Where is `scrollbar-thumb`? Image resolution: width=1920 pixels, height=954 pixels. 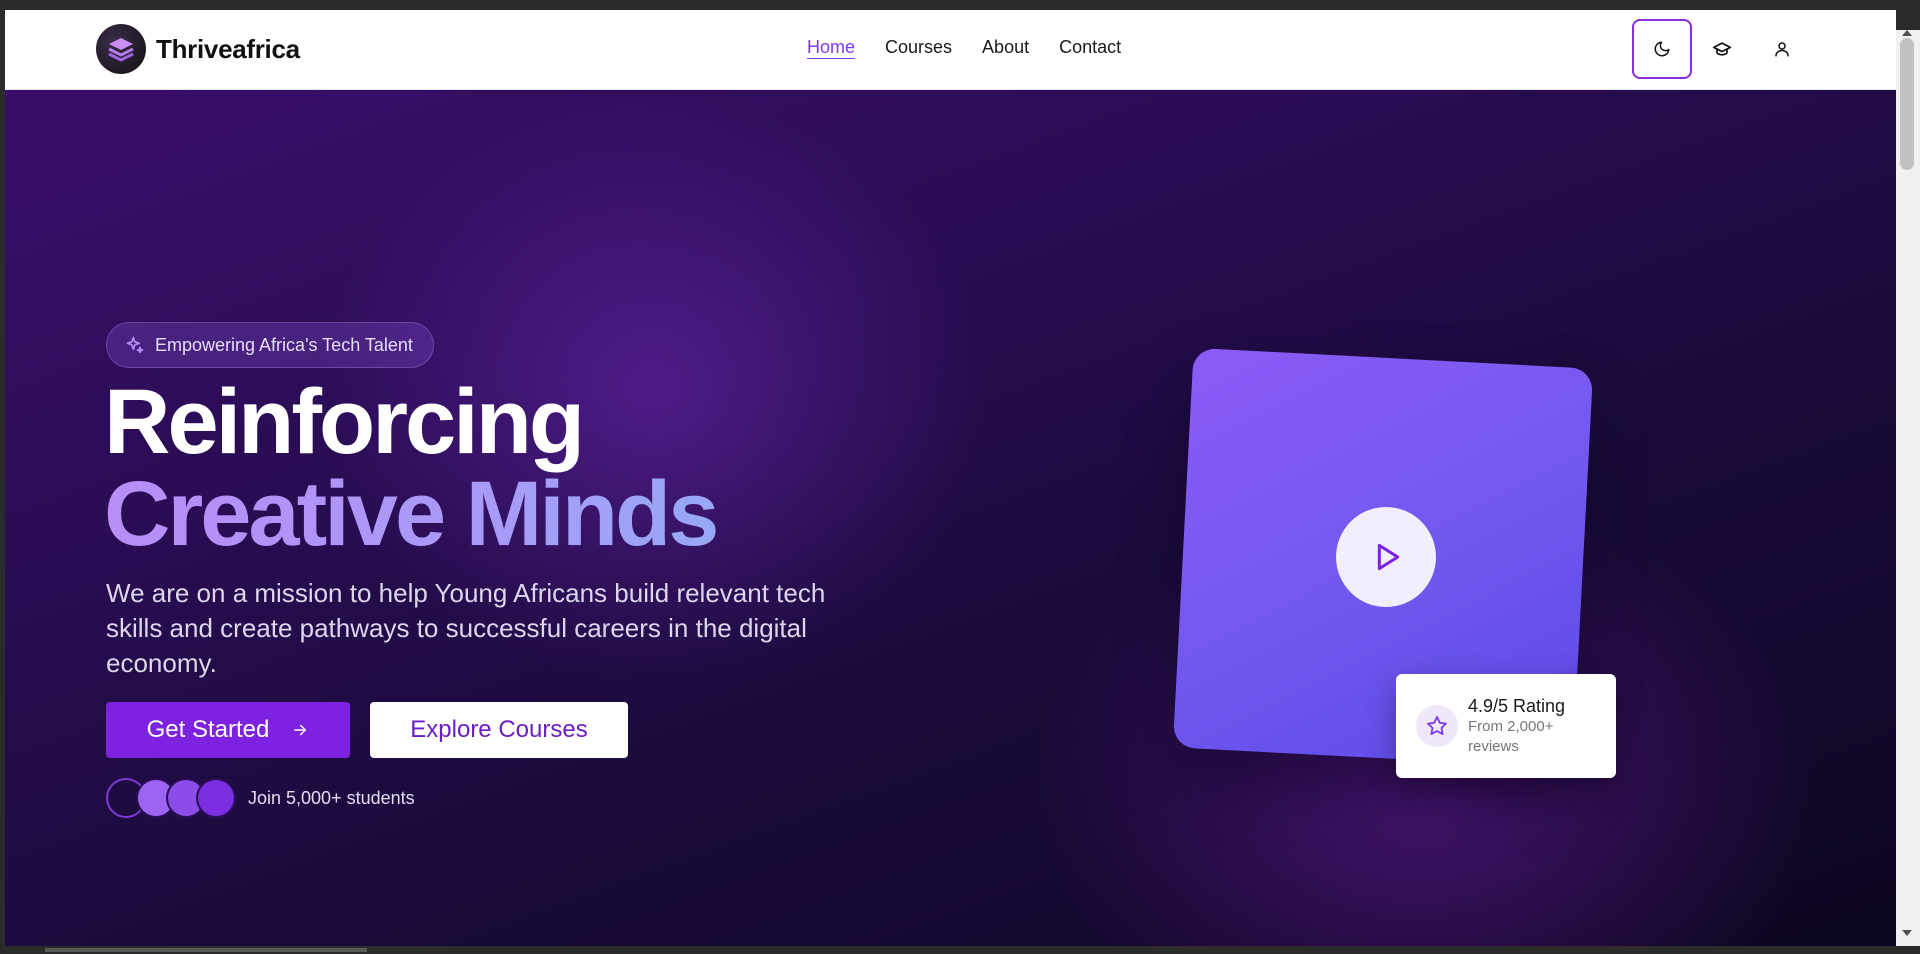 scrollbar-thumb is located at coordinates (1907, 104).